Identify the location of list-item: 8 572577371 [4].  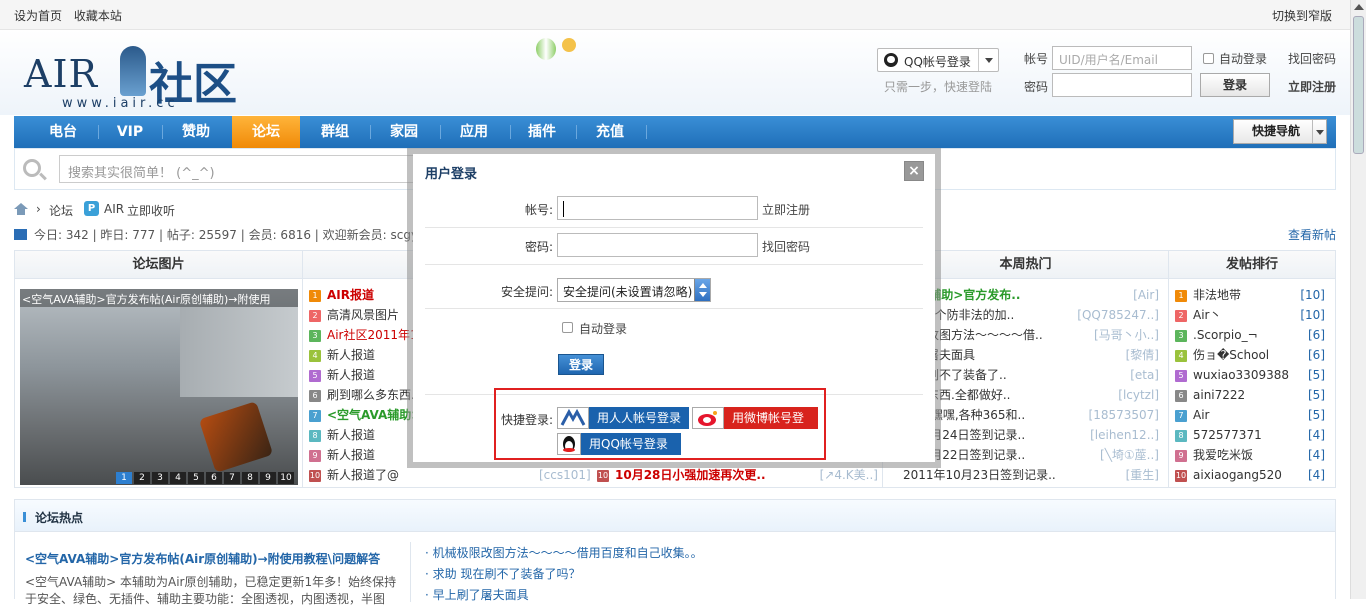
(1253, 435).